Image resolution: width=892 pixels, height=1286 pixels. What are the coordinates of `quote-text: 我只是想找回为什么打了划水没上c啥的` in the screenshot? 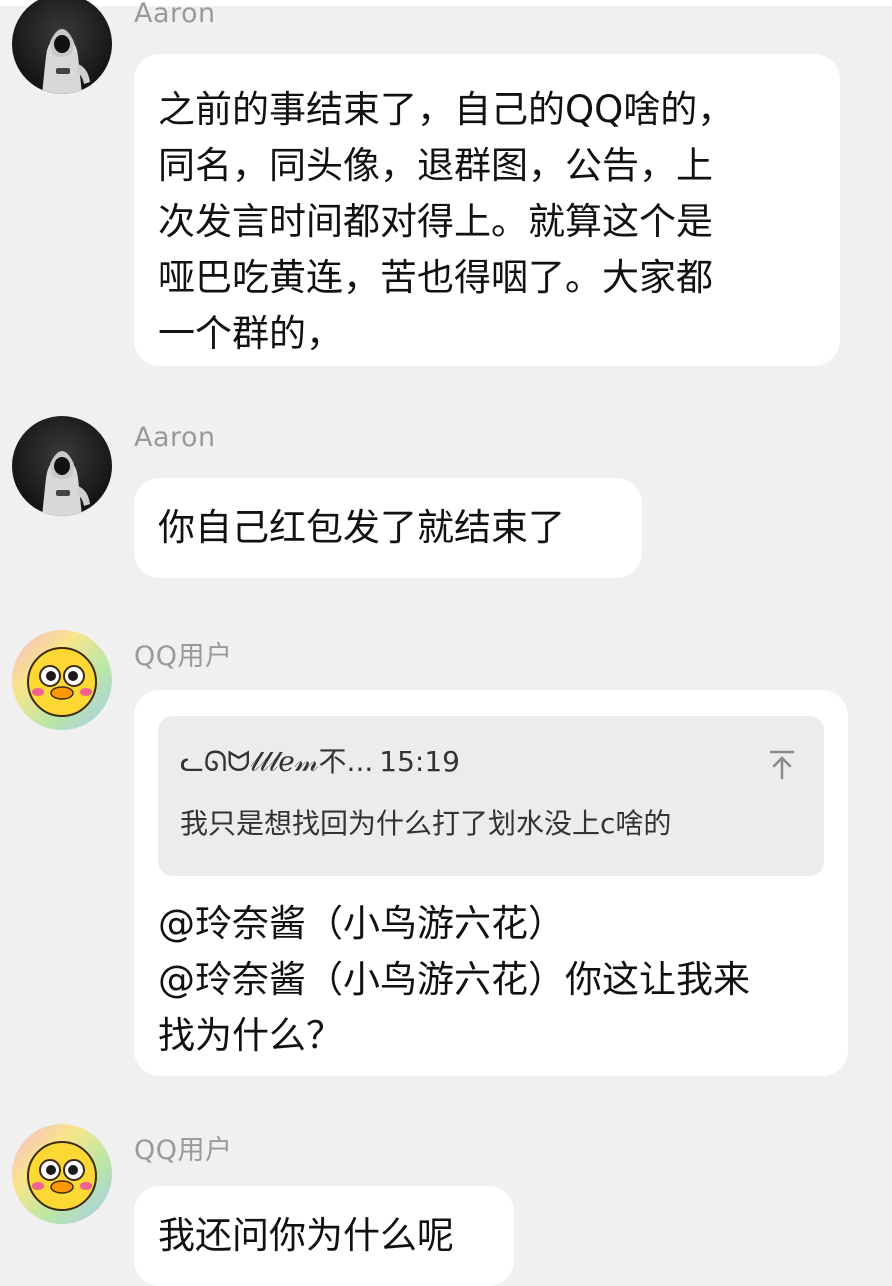 It's located at (426, 823).